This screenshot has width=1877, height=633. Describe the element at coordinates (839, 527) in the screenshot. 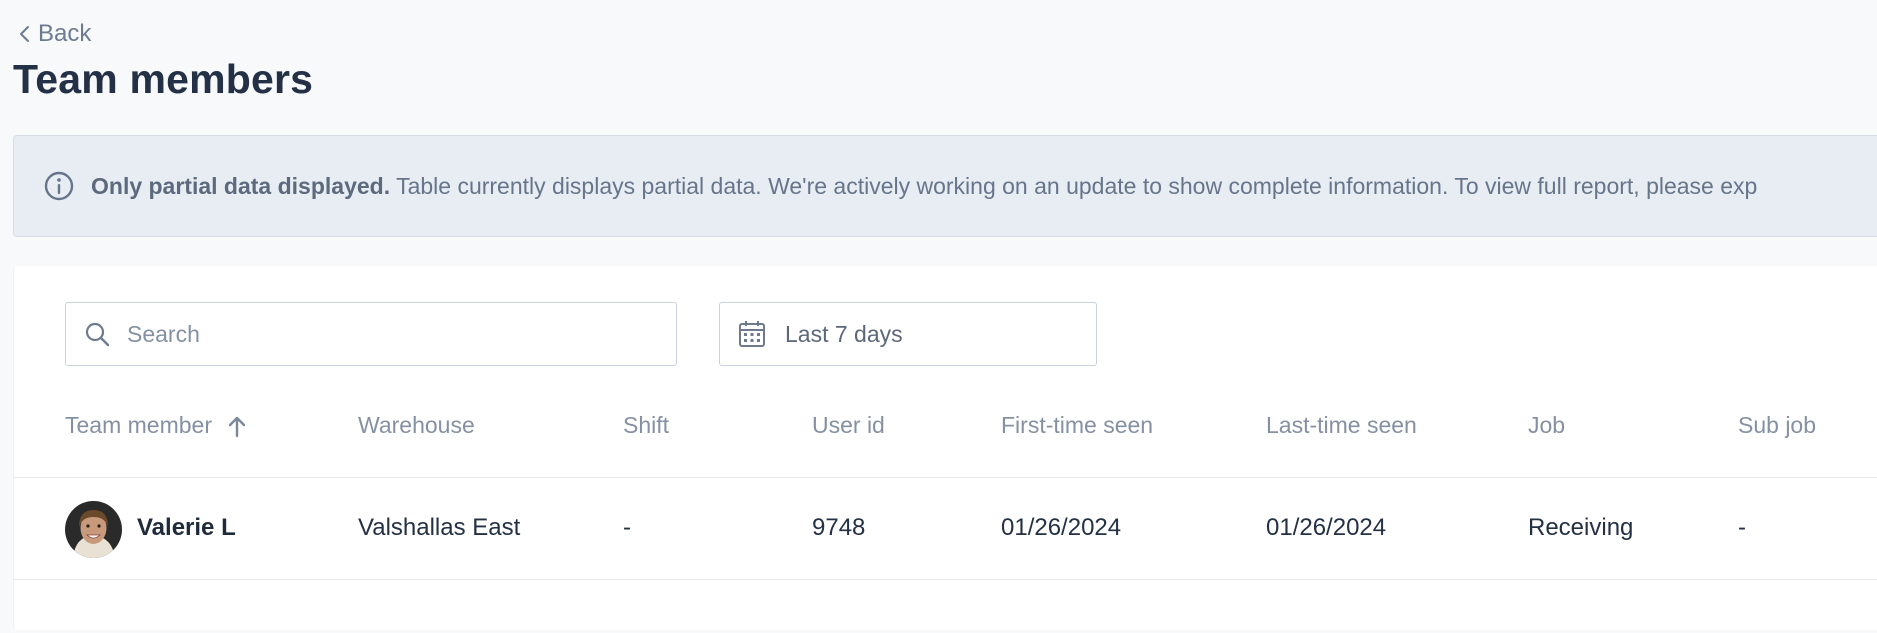

I see `cell-user-id: 9748` at that location.